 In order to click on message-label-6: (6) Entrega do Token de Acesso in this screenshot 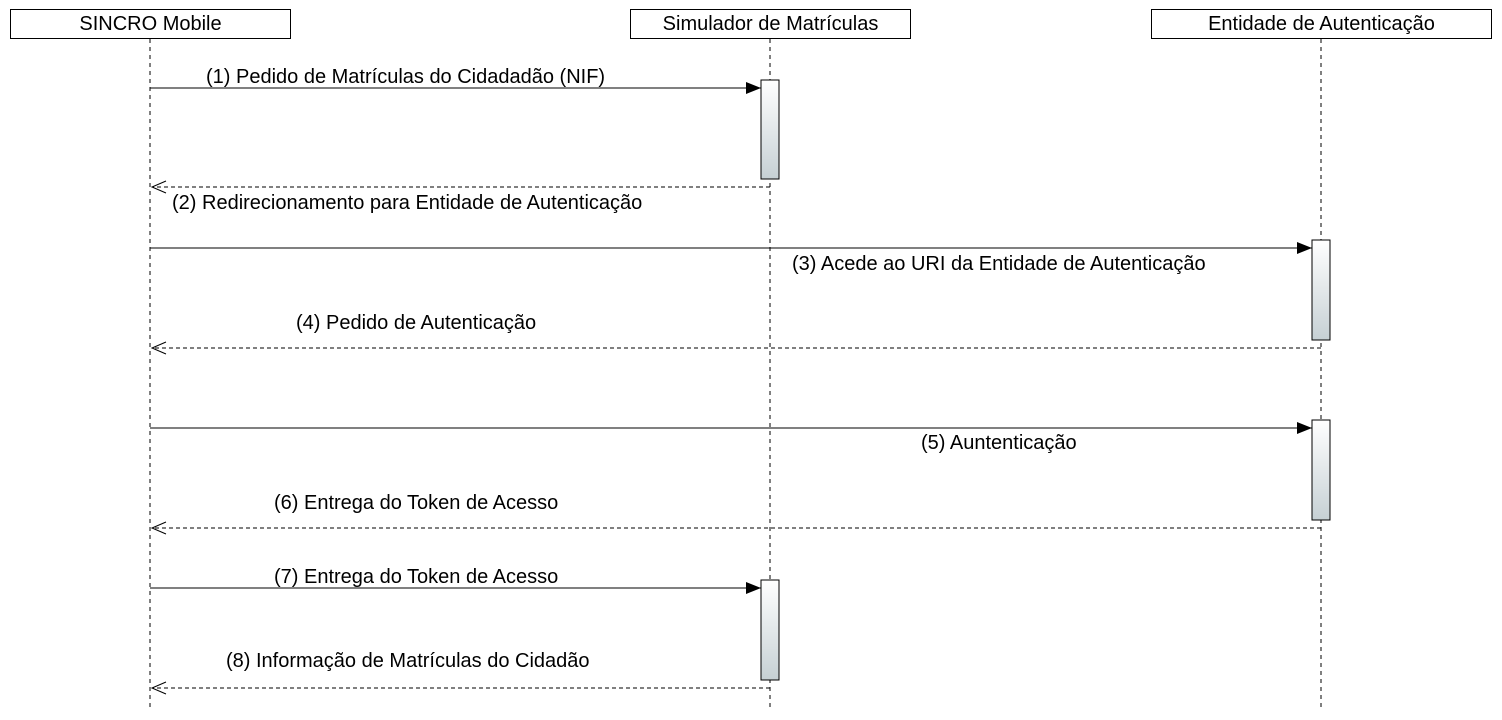, I will do `click(416, 503)`.